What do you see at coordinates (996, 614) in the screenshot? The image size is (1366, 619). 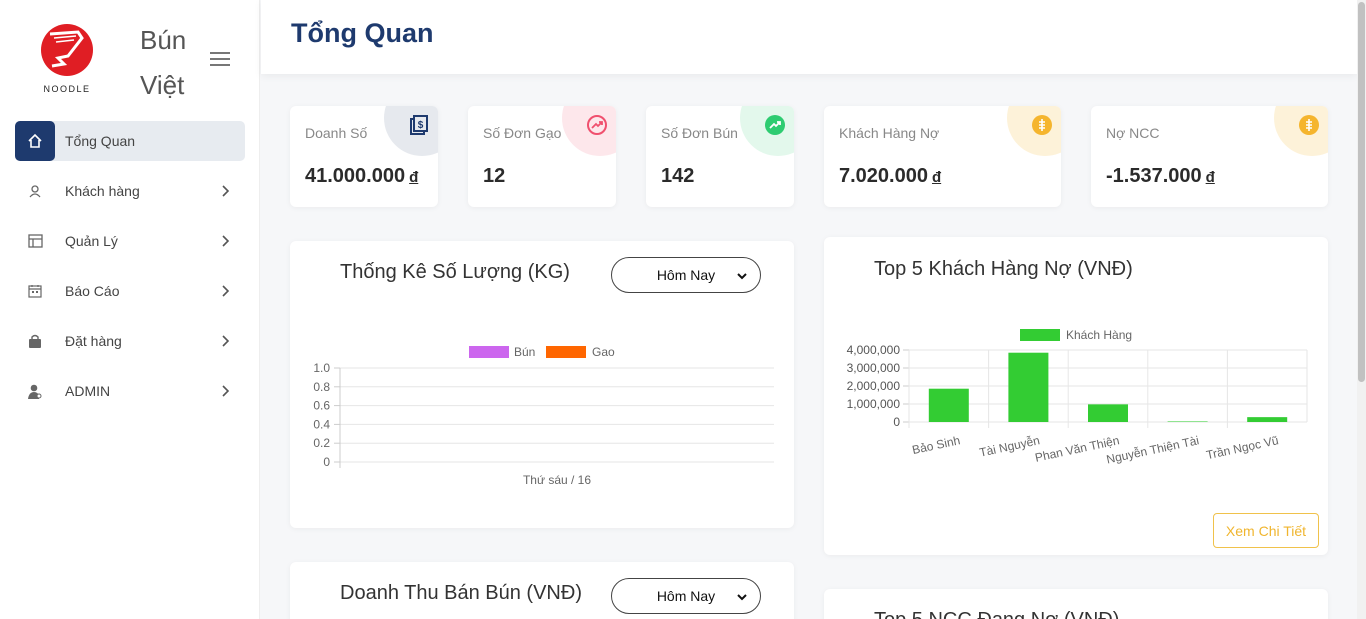 I see `panel-title: Top 5 NCC Đang Nợ (VNĐ)` at bounding box center [996, 614].